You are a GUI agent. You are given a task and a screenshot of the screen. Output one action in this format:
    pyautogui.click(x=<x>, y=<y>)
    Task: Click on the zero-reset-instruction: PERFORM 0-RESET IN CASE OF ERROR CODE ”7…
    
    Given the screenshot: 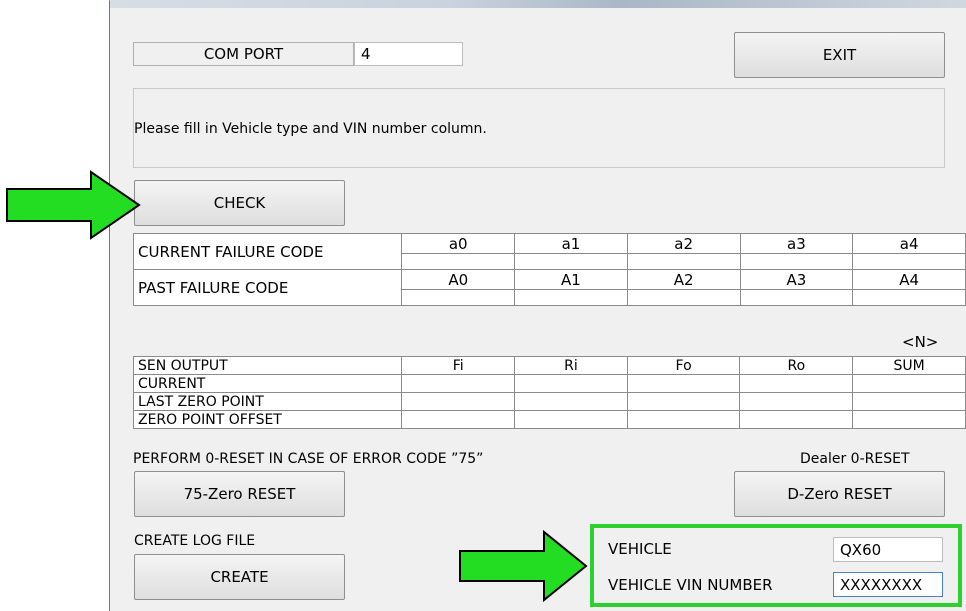 What is the action you would take?
    pyautogui.click(x=308, y=459)
    